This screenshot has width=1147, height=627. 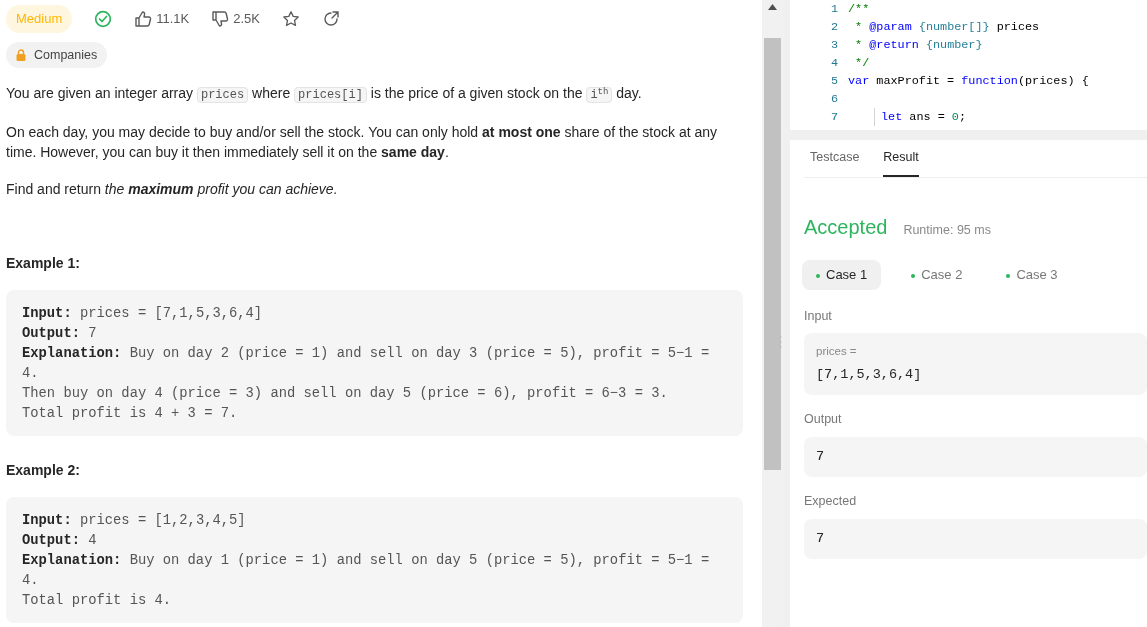 I want to click on case-tab: Case 2, so click(x=937, y=275).